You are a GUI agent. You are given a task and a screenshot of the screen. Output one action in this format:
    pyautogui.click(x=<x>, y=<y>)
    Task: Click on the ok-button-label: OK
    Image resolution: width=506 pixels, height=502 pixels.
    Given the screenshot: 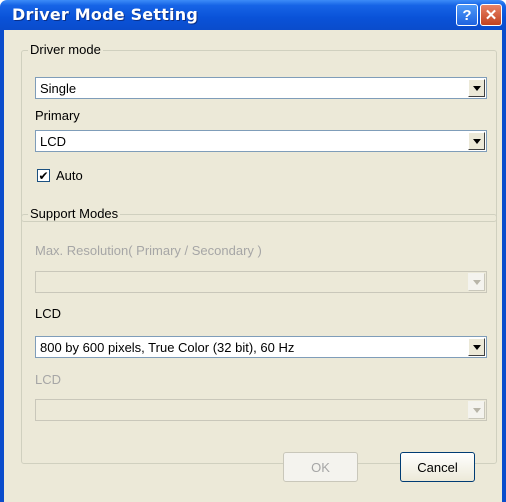 What is the action you would take?
    pyautogui.click(x=320, y=467)
    